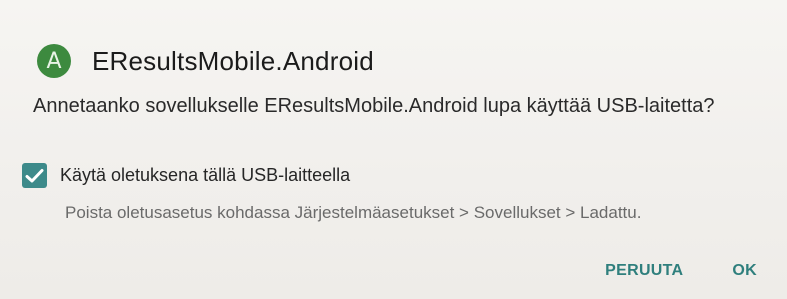 The height and width of the screenshot is (299, 787). Describe the element at coordinates (644, 271) in the screenshot. I see `cancel-button: PERUUTA` at that location.